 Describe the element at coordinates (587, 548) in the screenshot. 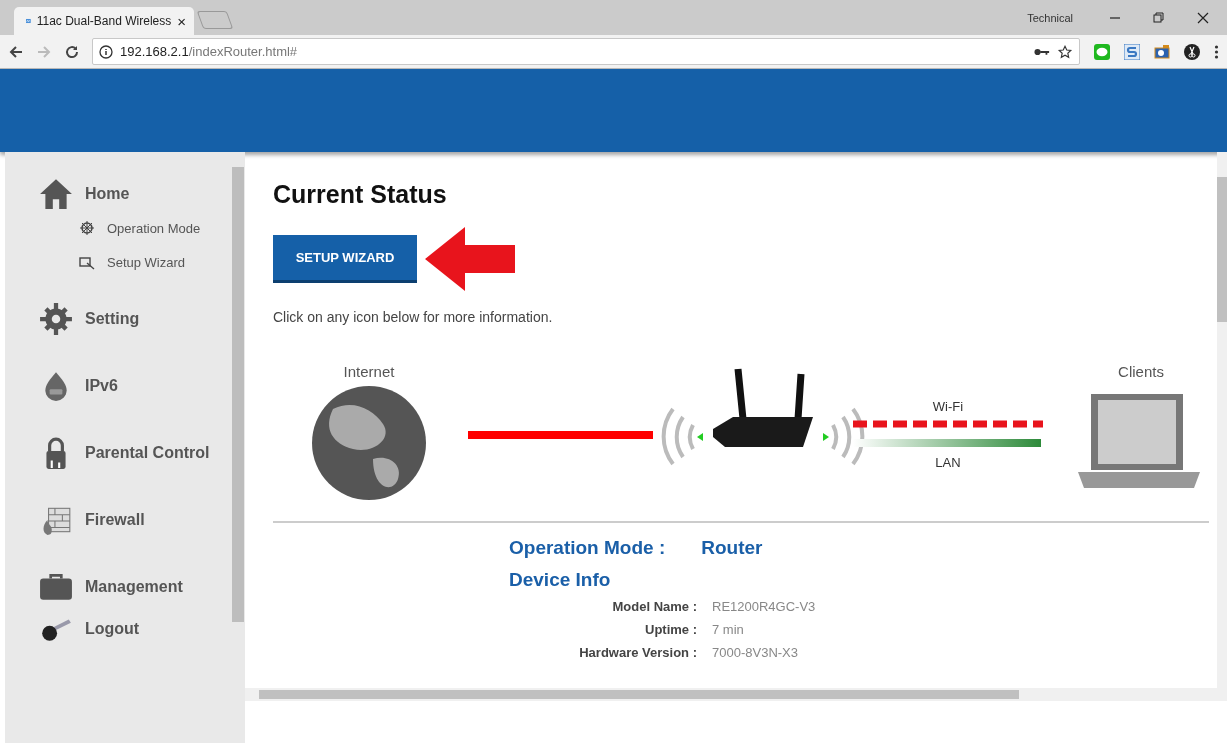

I see `operation-mode-label: Operation Mode :` at that location.